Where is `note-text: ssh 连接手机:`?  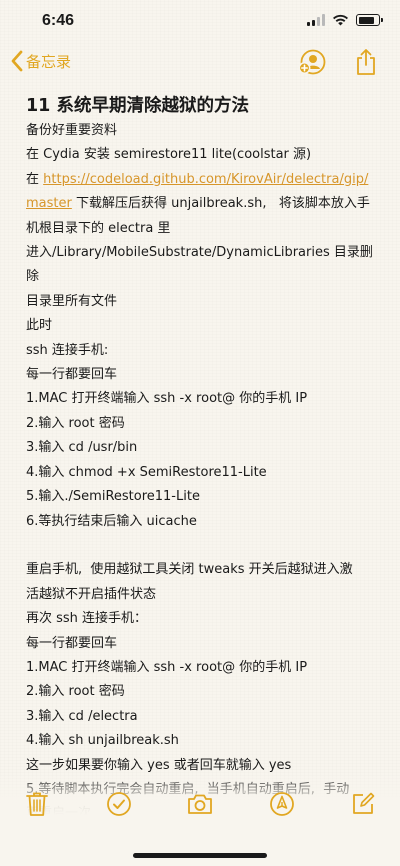 note-text: ssh 连接手机: is located at coordinates (67, 350).